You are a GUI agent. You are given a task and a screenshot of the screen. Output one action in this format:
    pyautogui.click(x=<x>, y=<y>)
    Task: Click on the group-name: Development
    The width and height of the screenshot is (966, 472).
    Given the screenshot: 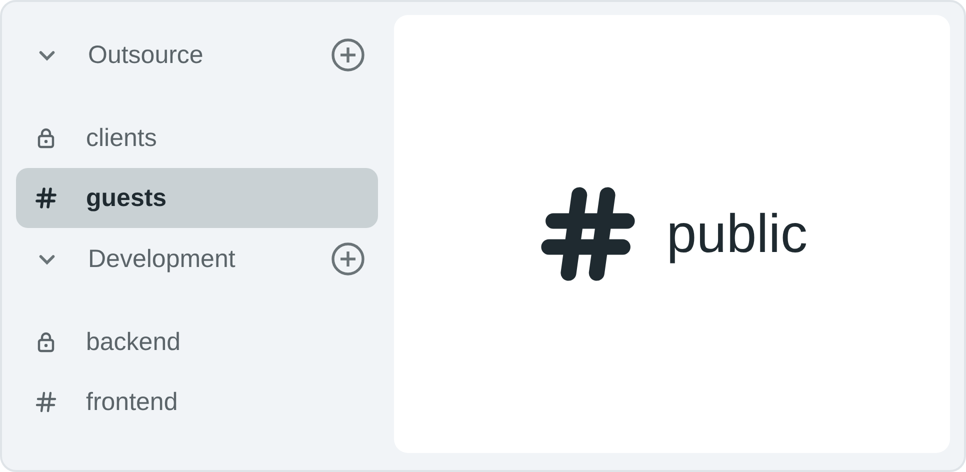 What is the action you would take?
    pyautogui.click(x=209, y=259)
    